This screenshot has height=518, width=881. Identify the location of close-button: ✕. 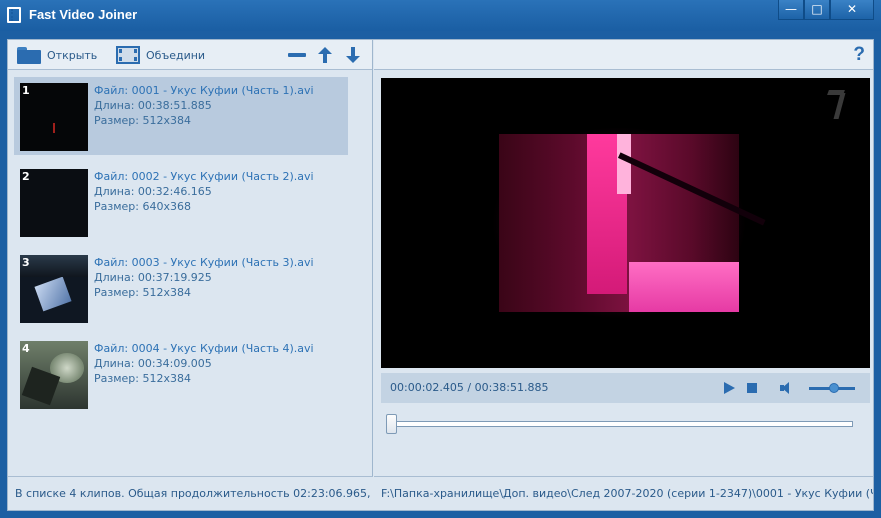
(852, 10).